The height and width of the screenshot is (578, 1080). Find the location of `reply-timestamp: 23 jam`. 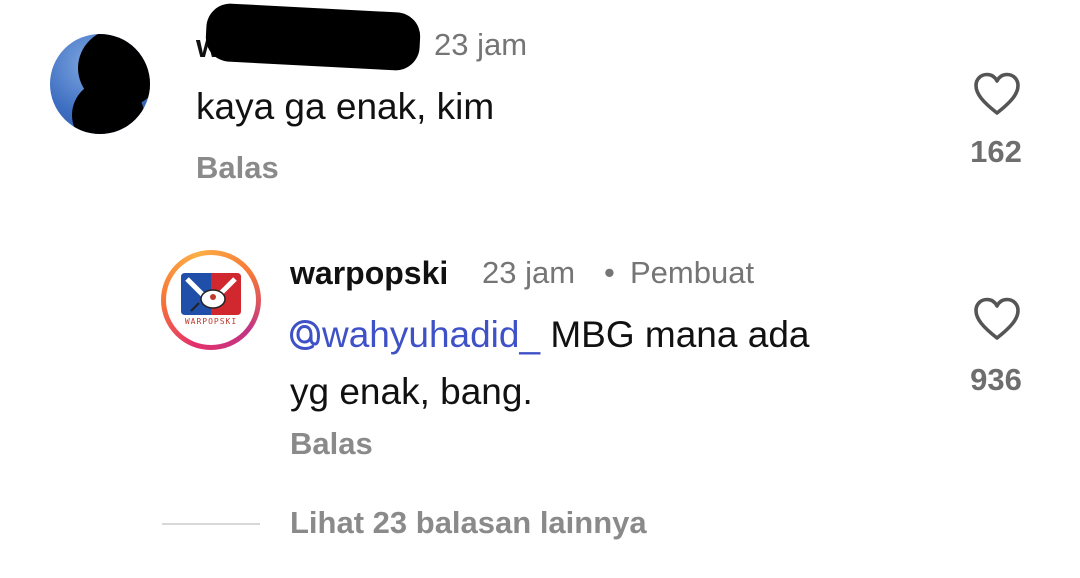

reply-timestamp: 23 jam is located at coordinates (529, 272).